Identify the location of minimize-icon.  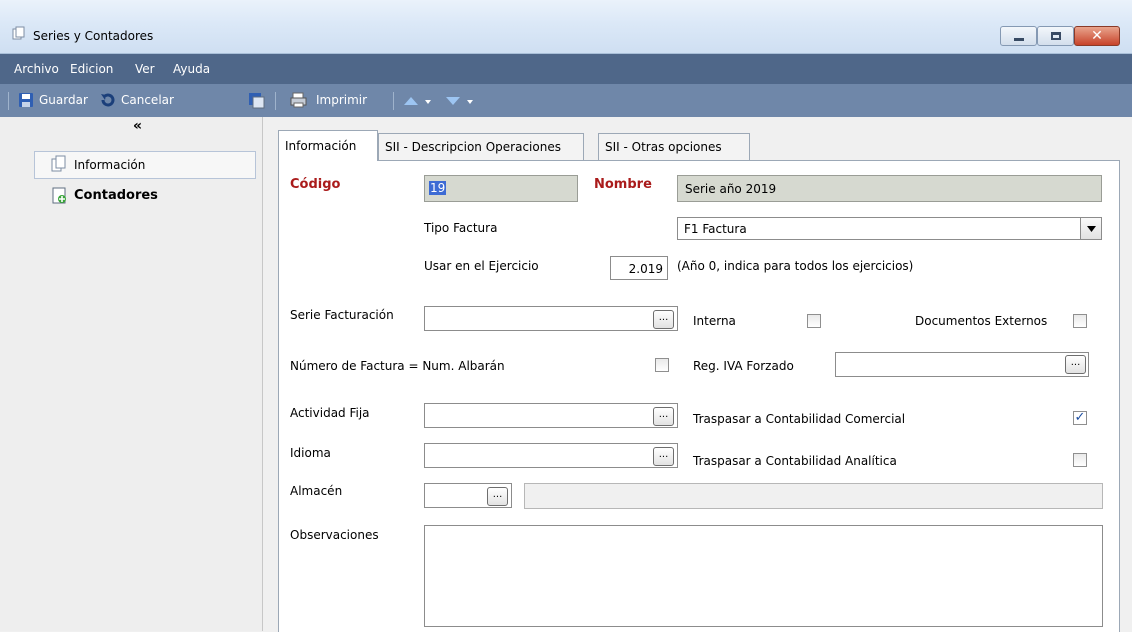
(1018, 39).